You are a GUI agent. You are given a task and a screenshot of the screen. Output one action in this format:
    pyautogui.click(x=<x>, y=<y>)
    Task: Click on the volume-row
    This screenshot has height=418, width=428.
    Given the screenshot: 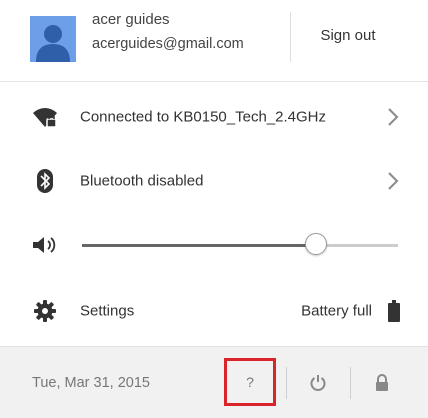 What is the action you would take?
    pyautogui.click(x=214, y=245)
    